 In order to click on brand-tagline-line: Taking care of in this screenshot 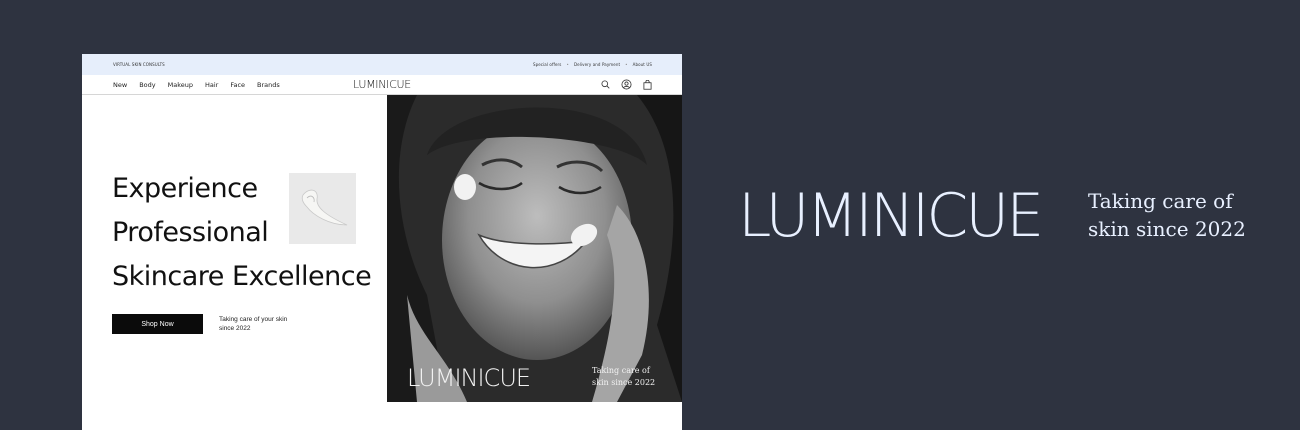, I will do `click(1160, 201)`.